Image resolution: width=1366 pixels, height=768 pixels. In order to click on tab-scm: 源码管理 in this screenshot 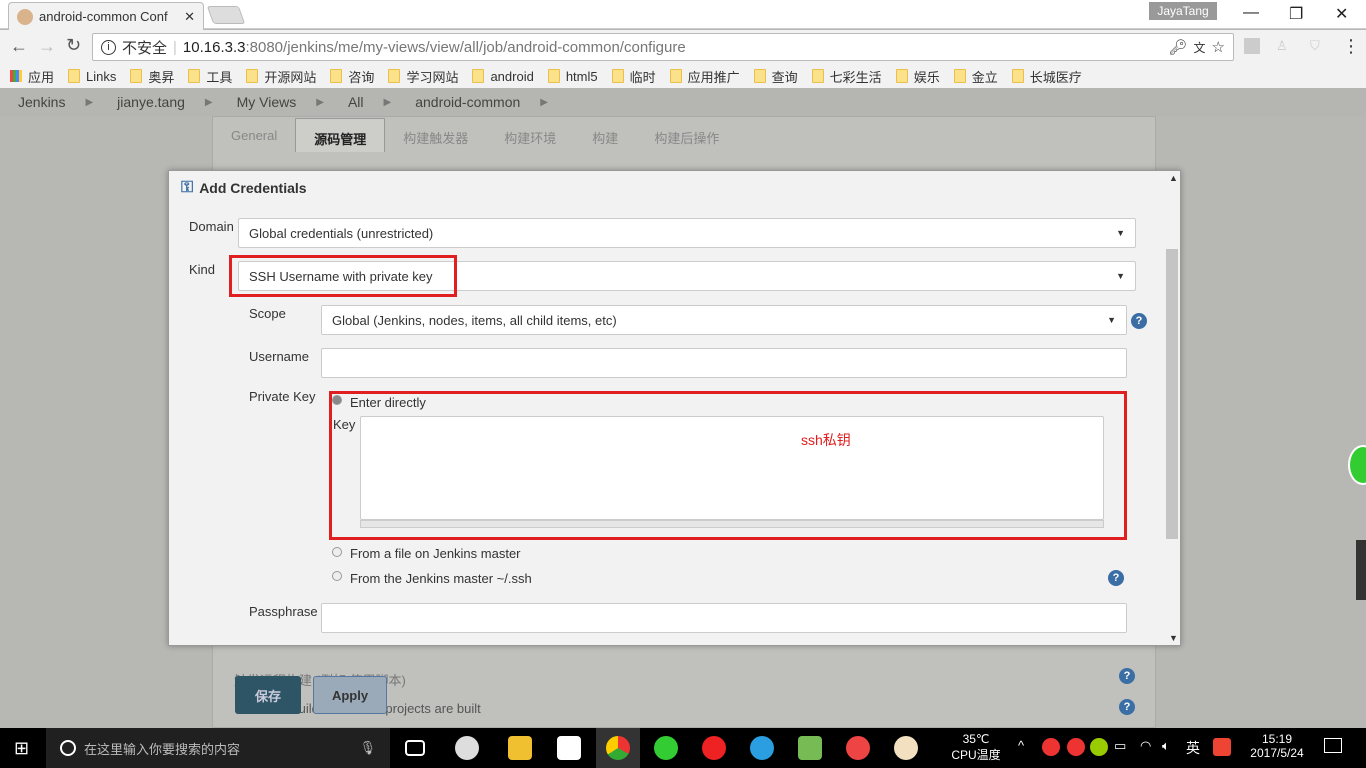, I will do `click(340, 135)`.